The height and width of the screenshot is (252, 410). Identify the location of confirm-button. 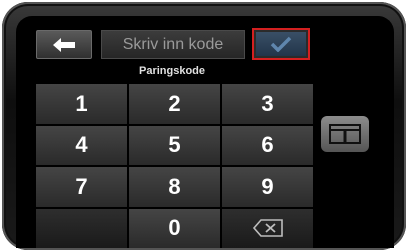
(281, 44).